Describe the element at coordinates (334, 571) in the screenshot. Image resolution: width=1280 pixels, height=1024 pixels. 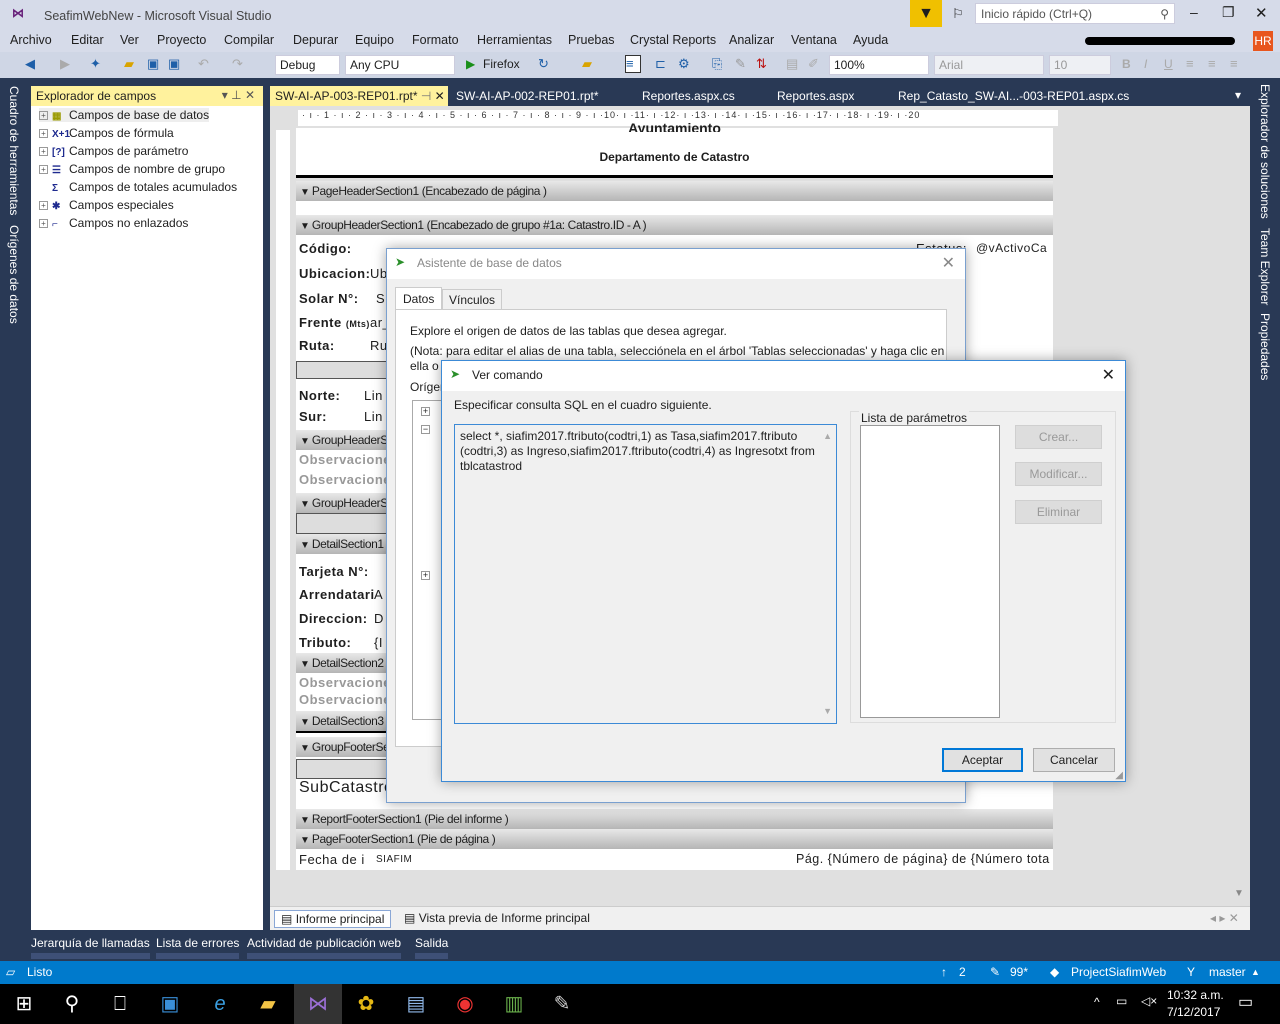
I see `label-tarjeta: Tarjeta N°:` at that location.